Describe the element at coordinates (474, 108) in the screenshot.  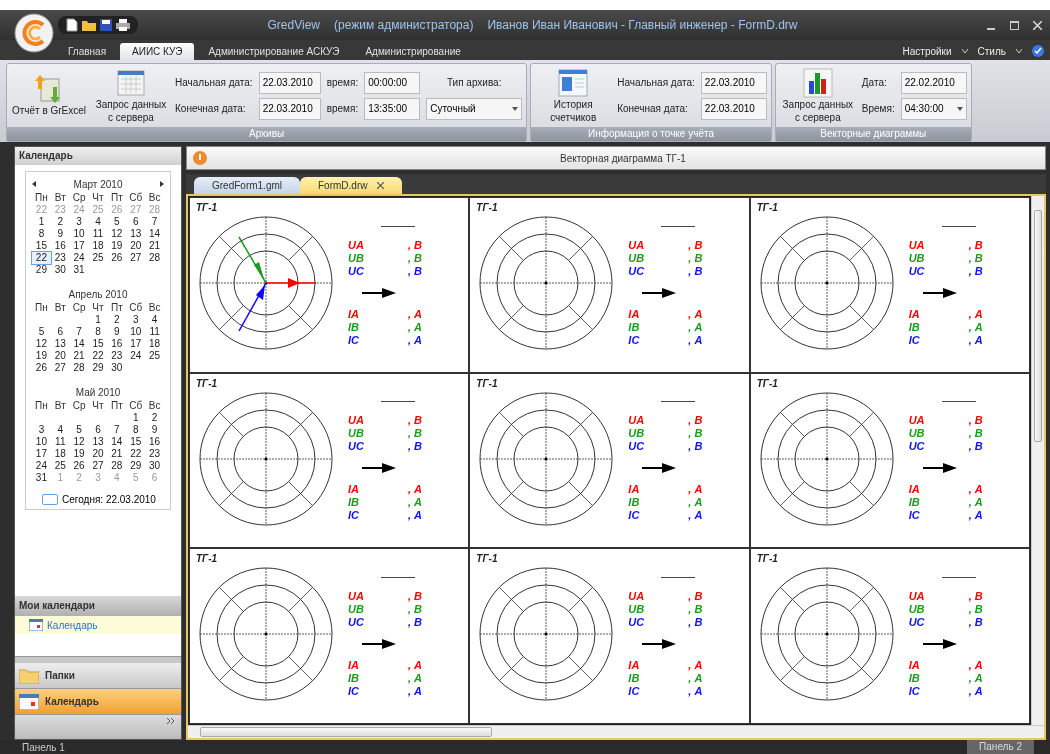
I see `dropdown-field: Суточный` at that location.